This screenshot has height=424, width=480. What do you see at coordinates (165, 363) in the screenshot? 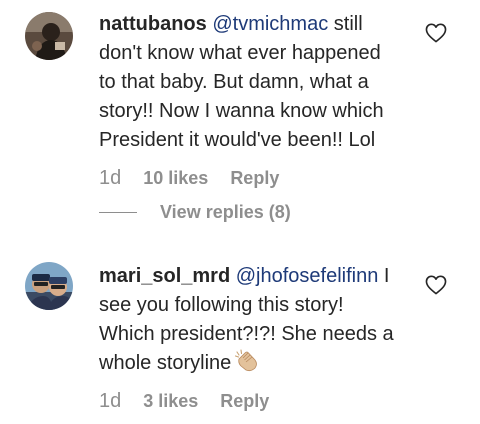
I see `comment-text-line: whole storyline` at bounding box center [165, 363].